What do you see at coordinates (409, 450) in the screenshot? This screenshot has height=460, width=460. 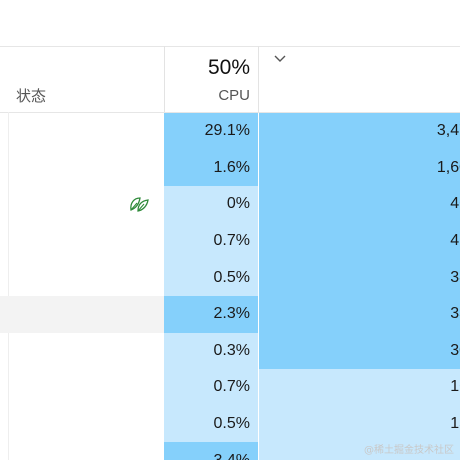 I see `watermark-text: @稀土掘金技术社区` at bounding box center [409, 450].